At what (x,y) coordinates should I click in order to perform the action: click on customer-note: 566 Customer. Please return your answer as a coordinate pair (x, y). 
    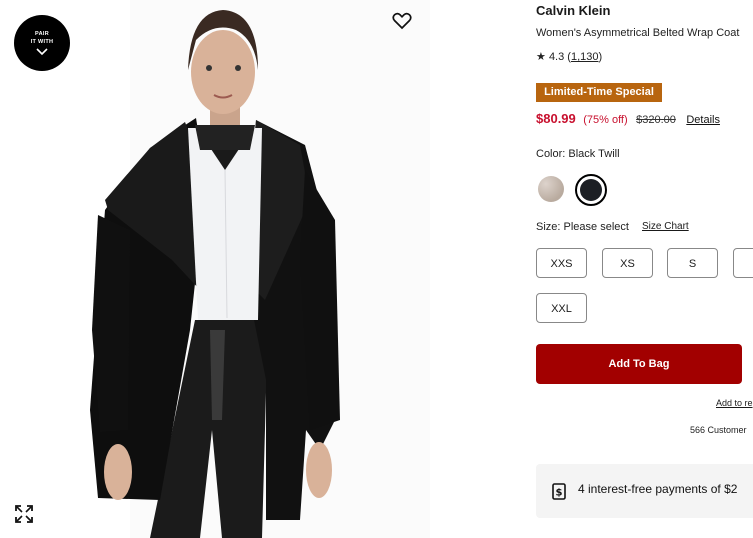
    Looking at the image, I should click on (718, 430).